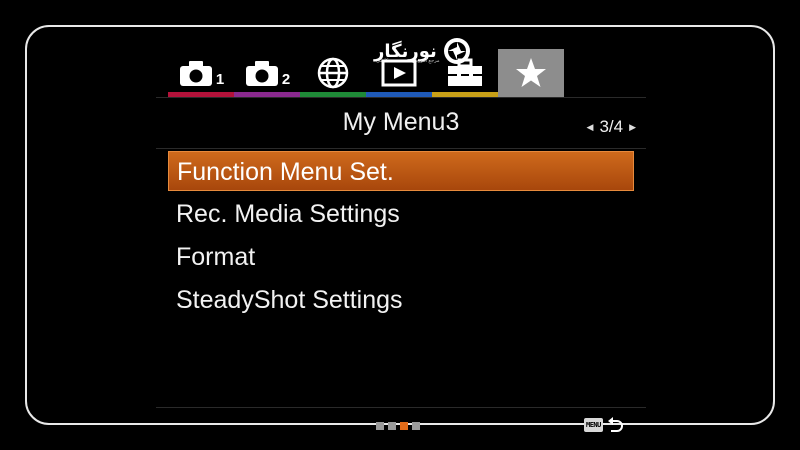 This screenshot has width=800, height=450. What do you see at coordinates (401, 171) in the screenshot?
I see `menu-item-function-menu-set: Function Menu Set.` at bounding box center [401, 171].